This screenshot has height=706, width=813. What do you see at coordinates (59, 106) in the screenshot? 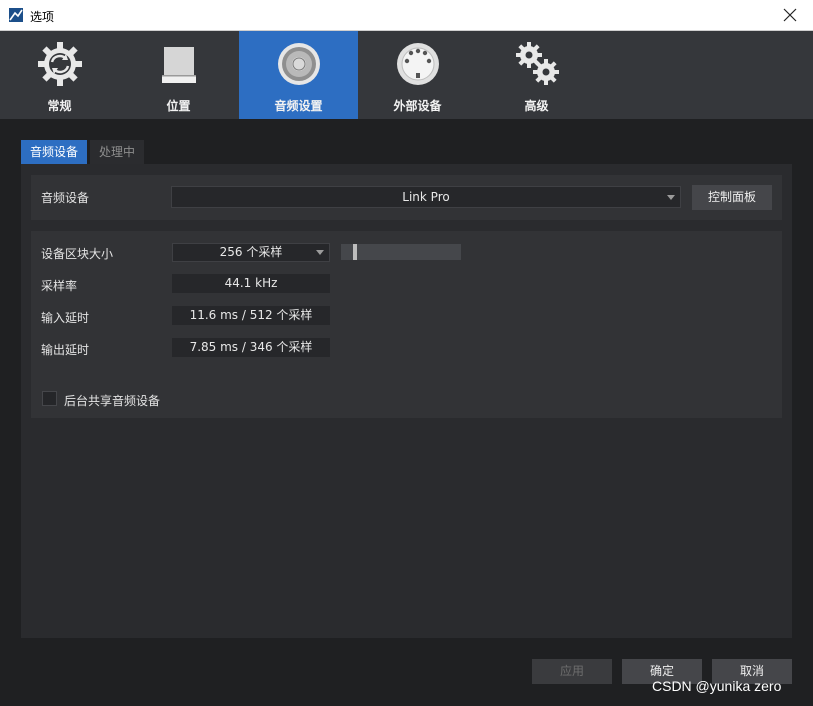
I see `category-label: 常规` at bounding box center [59, 106].